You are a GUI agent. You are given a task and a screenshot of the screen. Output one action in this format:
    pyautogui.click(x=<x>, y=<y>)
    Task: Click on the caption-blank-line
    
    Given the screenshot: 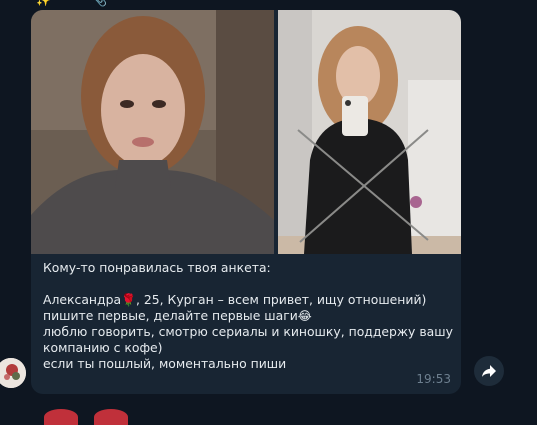 What is the action you would take?
    pyautogui.click(x=245, y=284)
    